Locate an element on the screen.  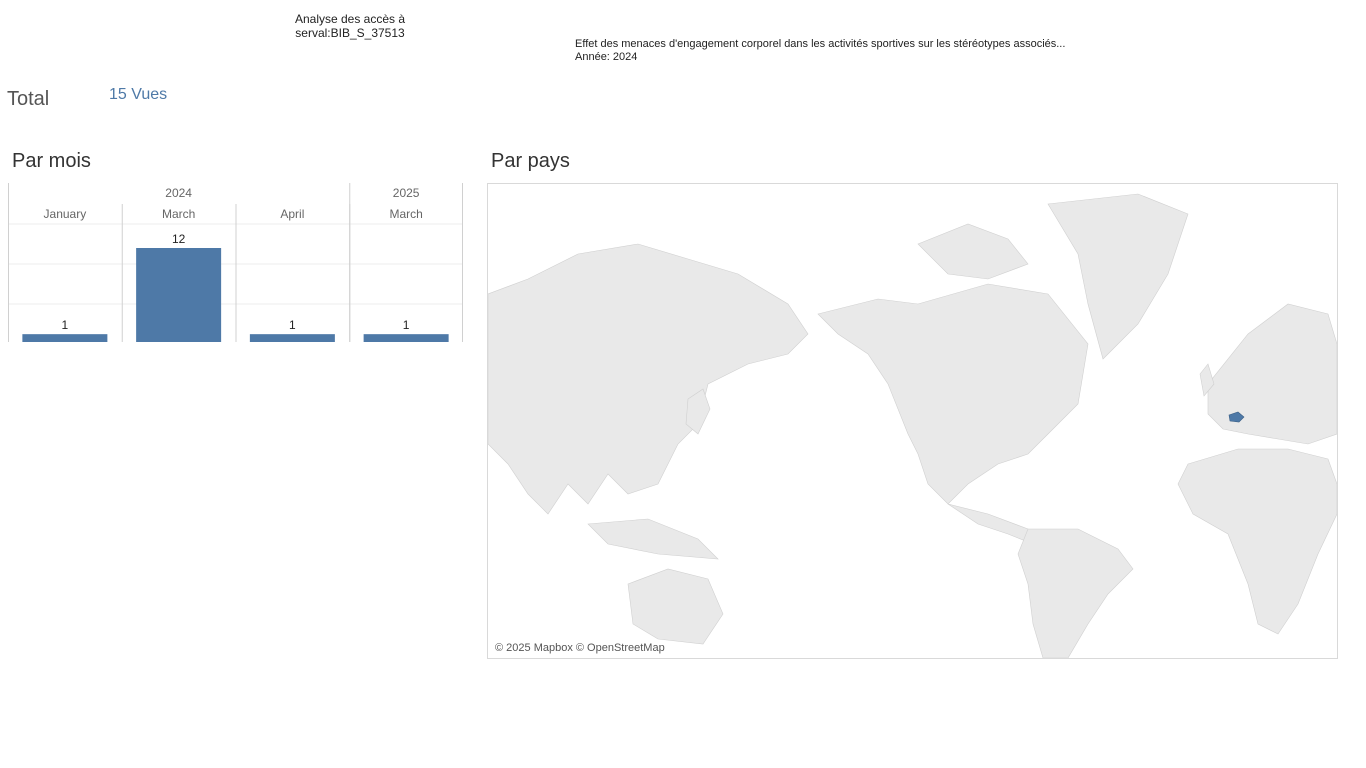
map-land-south-america is located at coordinates (1075, 593).